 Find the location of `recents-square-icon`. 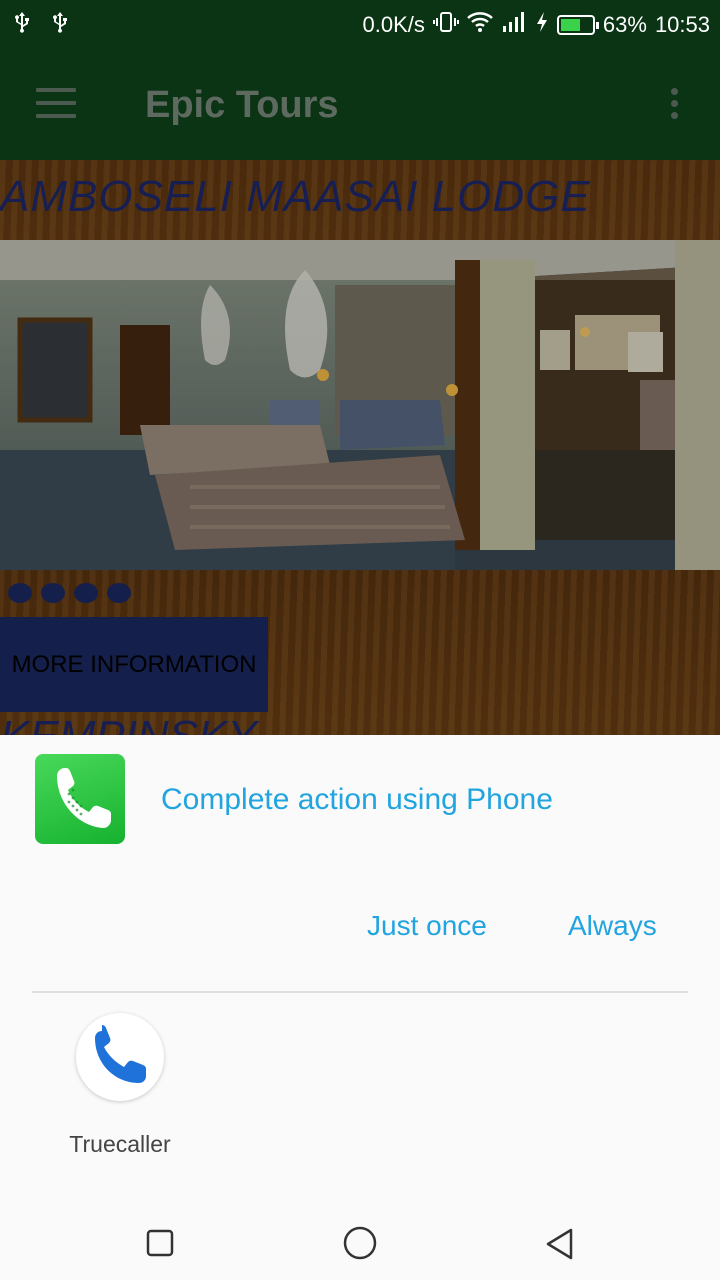

recents-square-icon is located at coordinates (160, 1245).